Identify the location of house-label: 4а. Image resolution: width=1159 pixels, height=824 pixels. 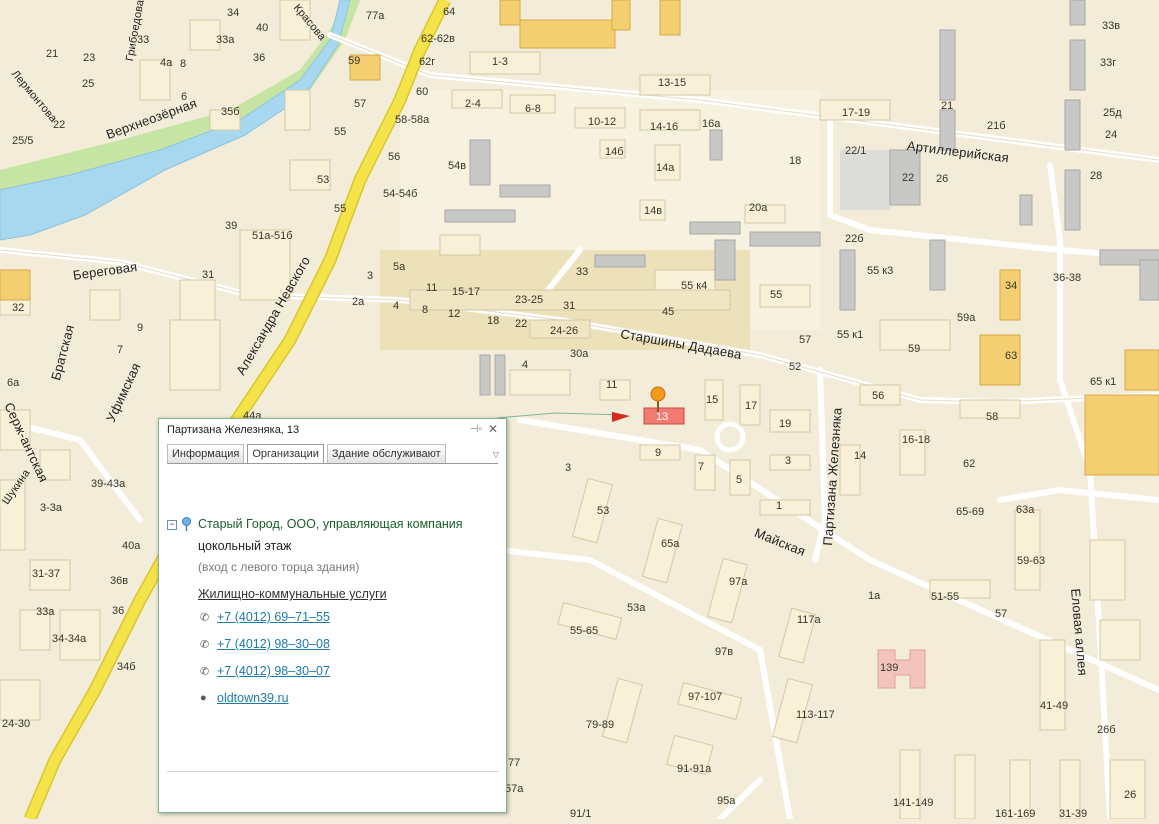
(166, 63).